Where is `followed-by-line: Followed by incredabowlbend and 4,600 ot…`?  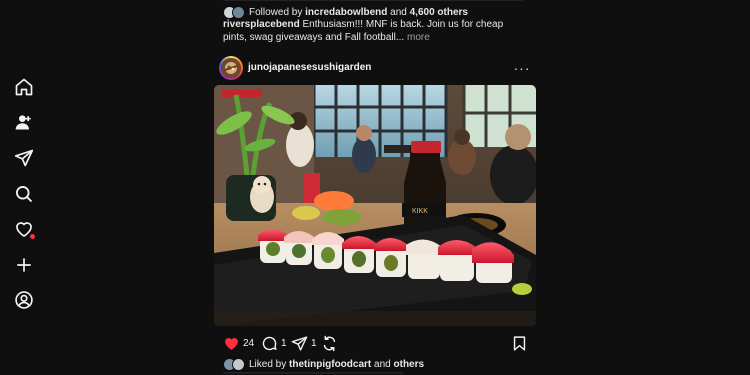
followed-by-line: Followed by incredabowlbend and 4,600 ot… is located at coordinates (345, 12).